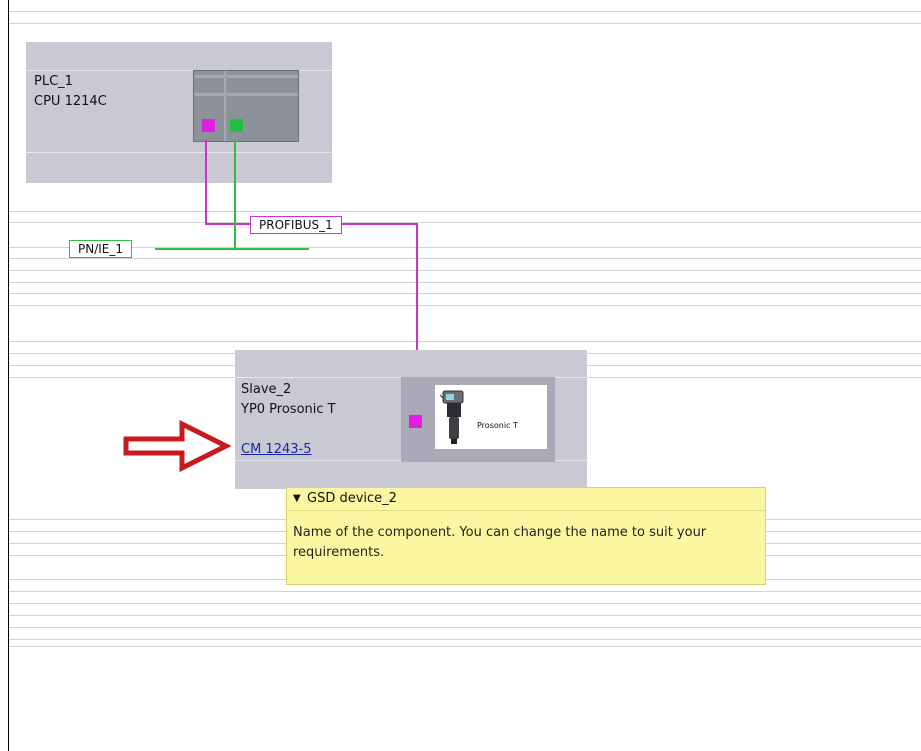 The height and width of the screenshot is (751, 921). Describe the element at coordinates (101, 249) in the screenshot. I see `profinet-network-label: PN/IE_1` at that location.